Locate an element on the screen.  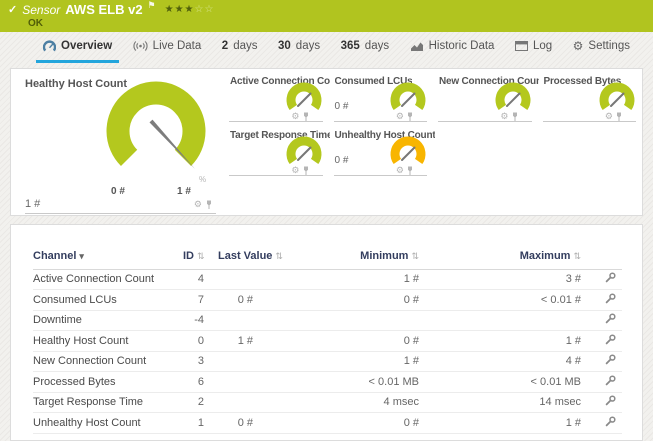
channel-maximum: < 0.01 # is located at coordinates (504, 300).